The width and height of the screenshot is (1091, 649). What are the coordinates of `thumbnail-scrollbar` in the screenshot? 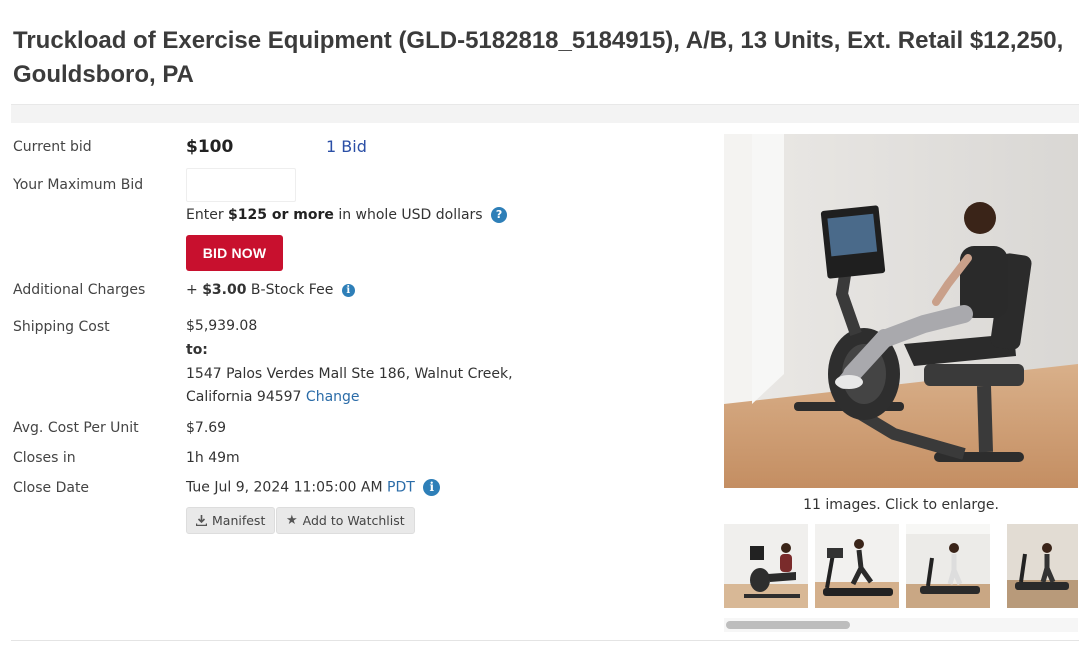 It's located at (901, 625).